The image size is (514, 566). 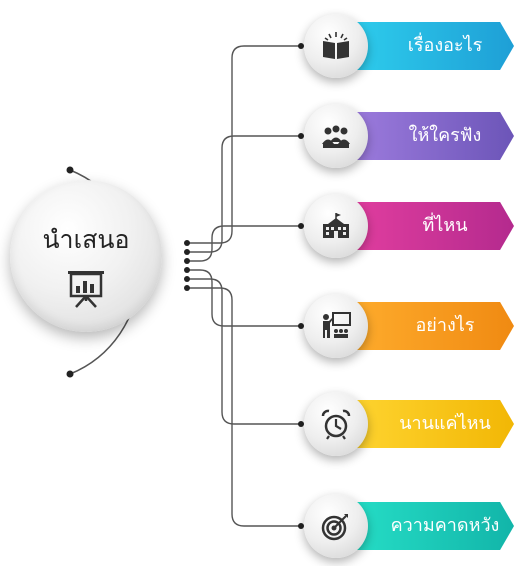 I want to click on target-icon, so click(x=334, y=527).